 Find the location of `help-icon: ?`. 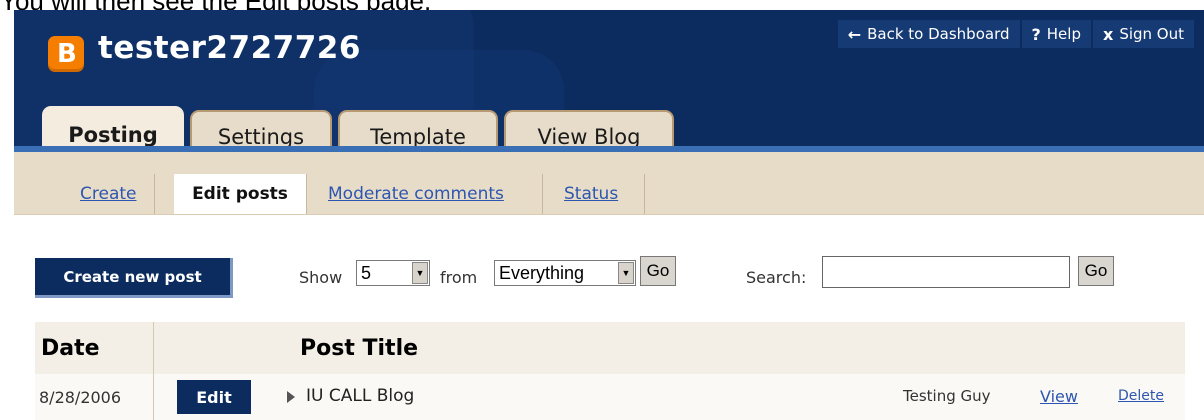

help-icon: ? is located at coordinates (1036, 34).